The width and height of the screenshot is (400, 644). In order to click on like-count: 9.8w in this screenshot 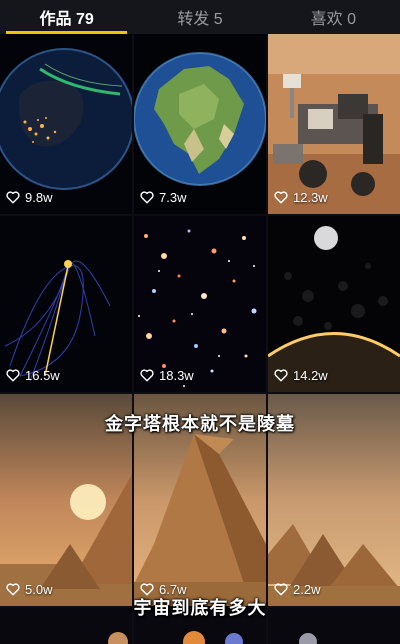, I will do `click(29, 197)`.